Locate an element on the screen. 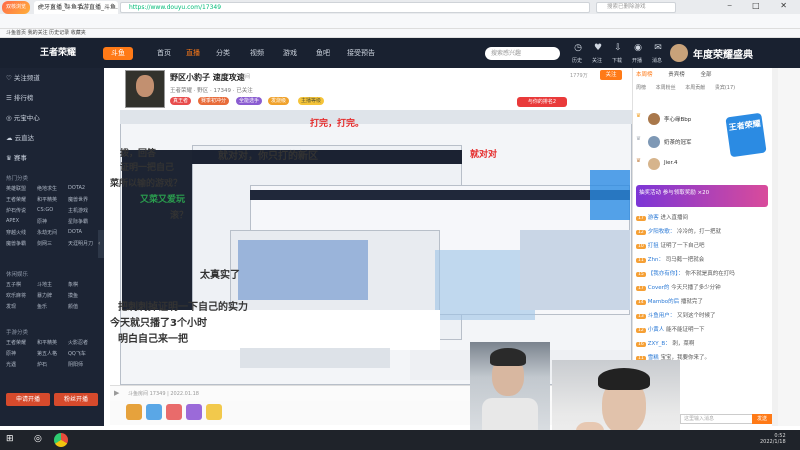 This screenshot has height=450, width=800. subtab-contrib: 本周贡献 is located at coordinates (695, 88).